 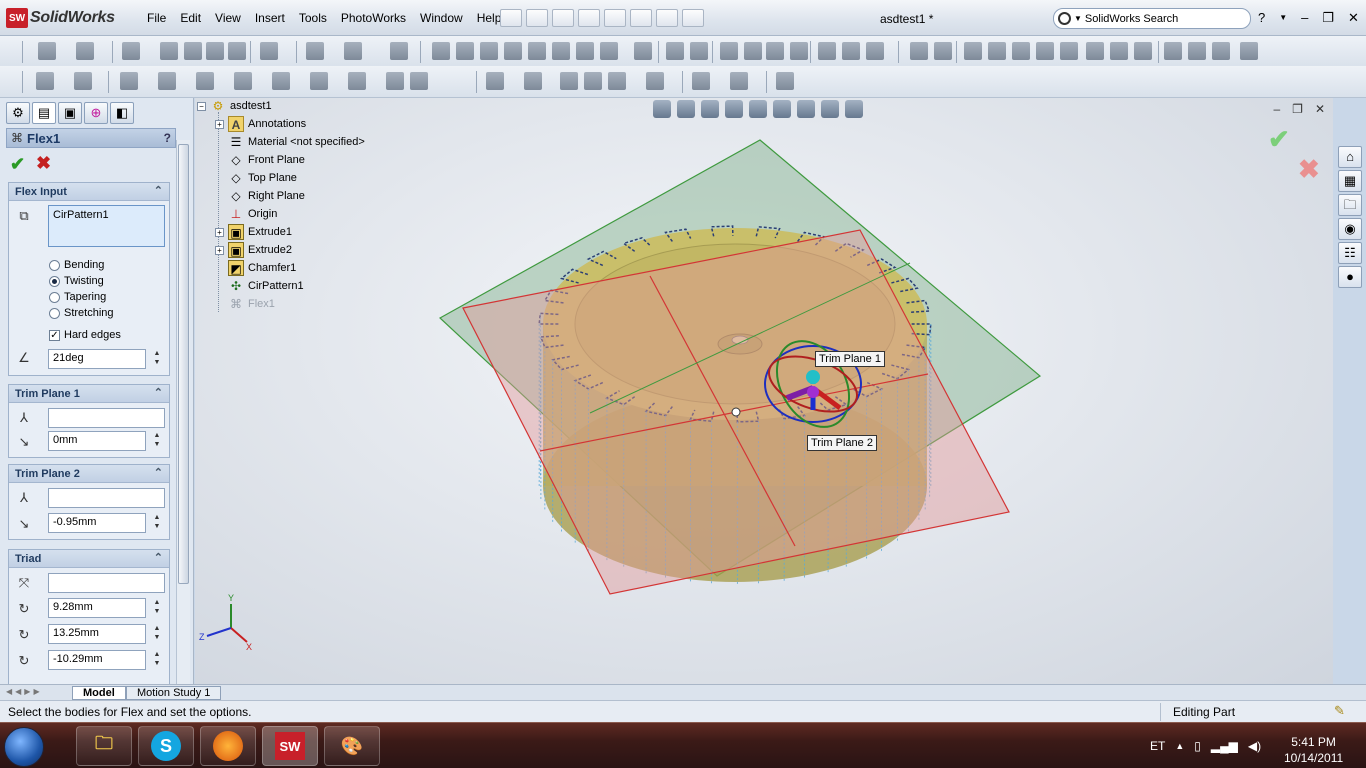 What do you see at coordinates (157, 608) in the screenshot?
I see `triad-x-spinner: ▲ ▼` at bounding box center [157, 608].